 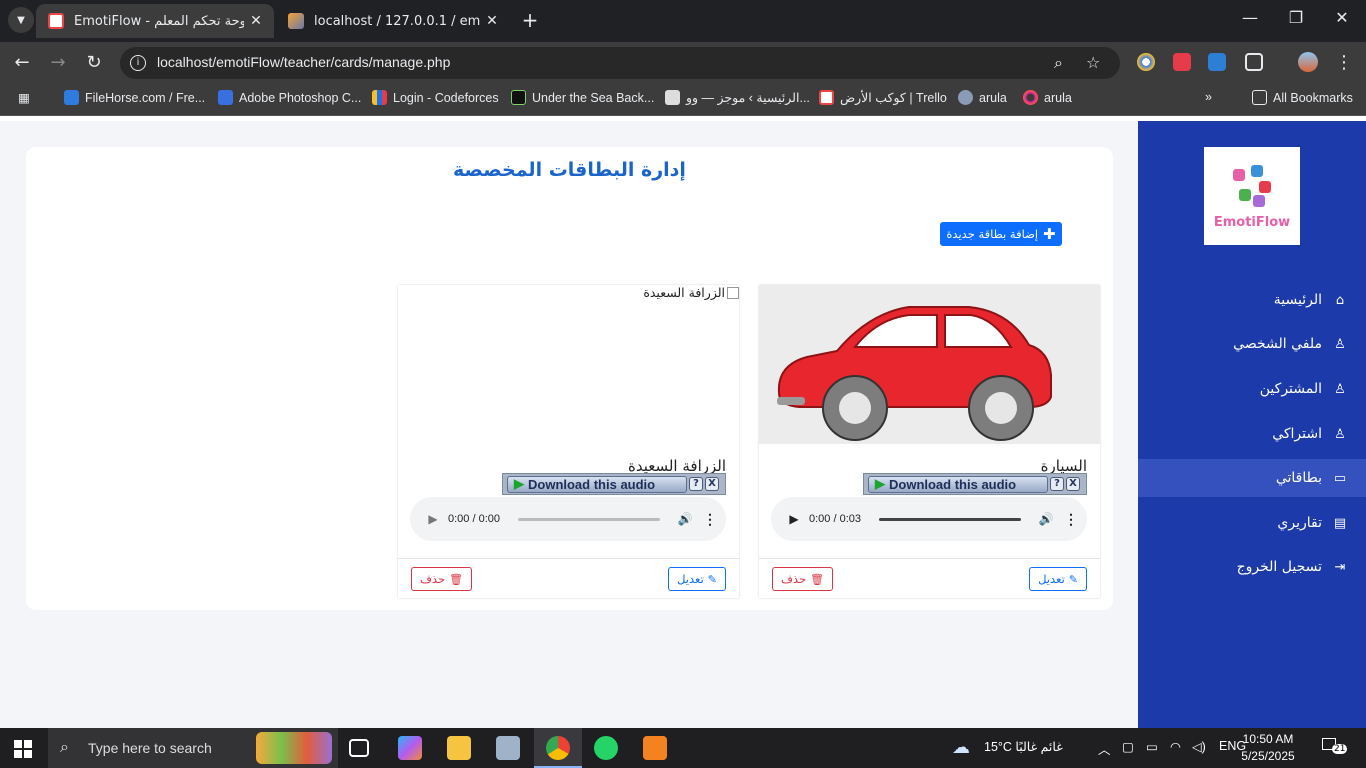 I want to click on add-card-button: ✚ إضافة بطاقة جديدة, so click(x=1001, y=234).